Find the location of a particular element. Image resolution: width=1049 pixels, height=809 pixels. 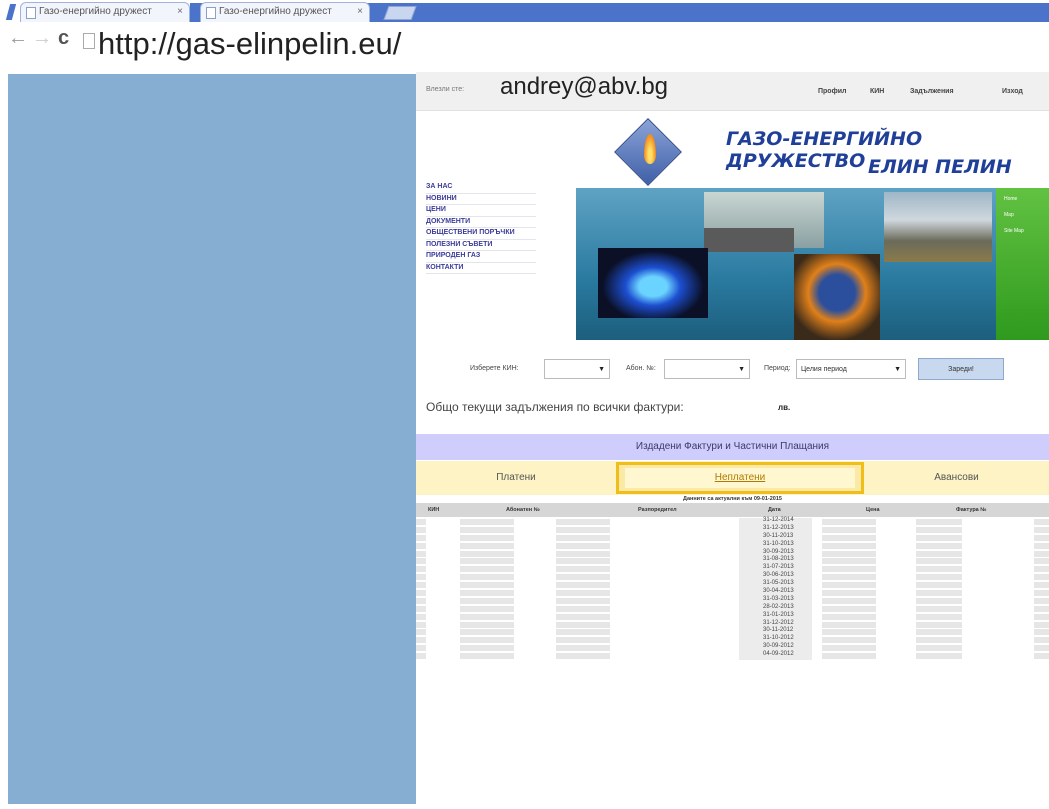

kin-select: ▼ is located at coordinates (577, 369).